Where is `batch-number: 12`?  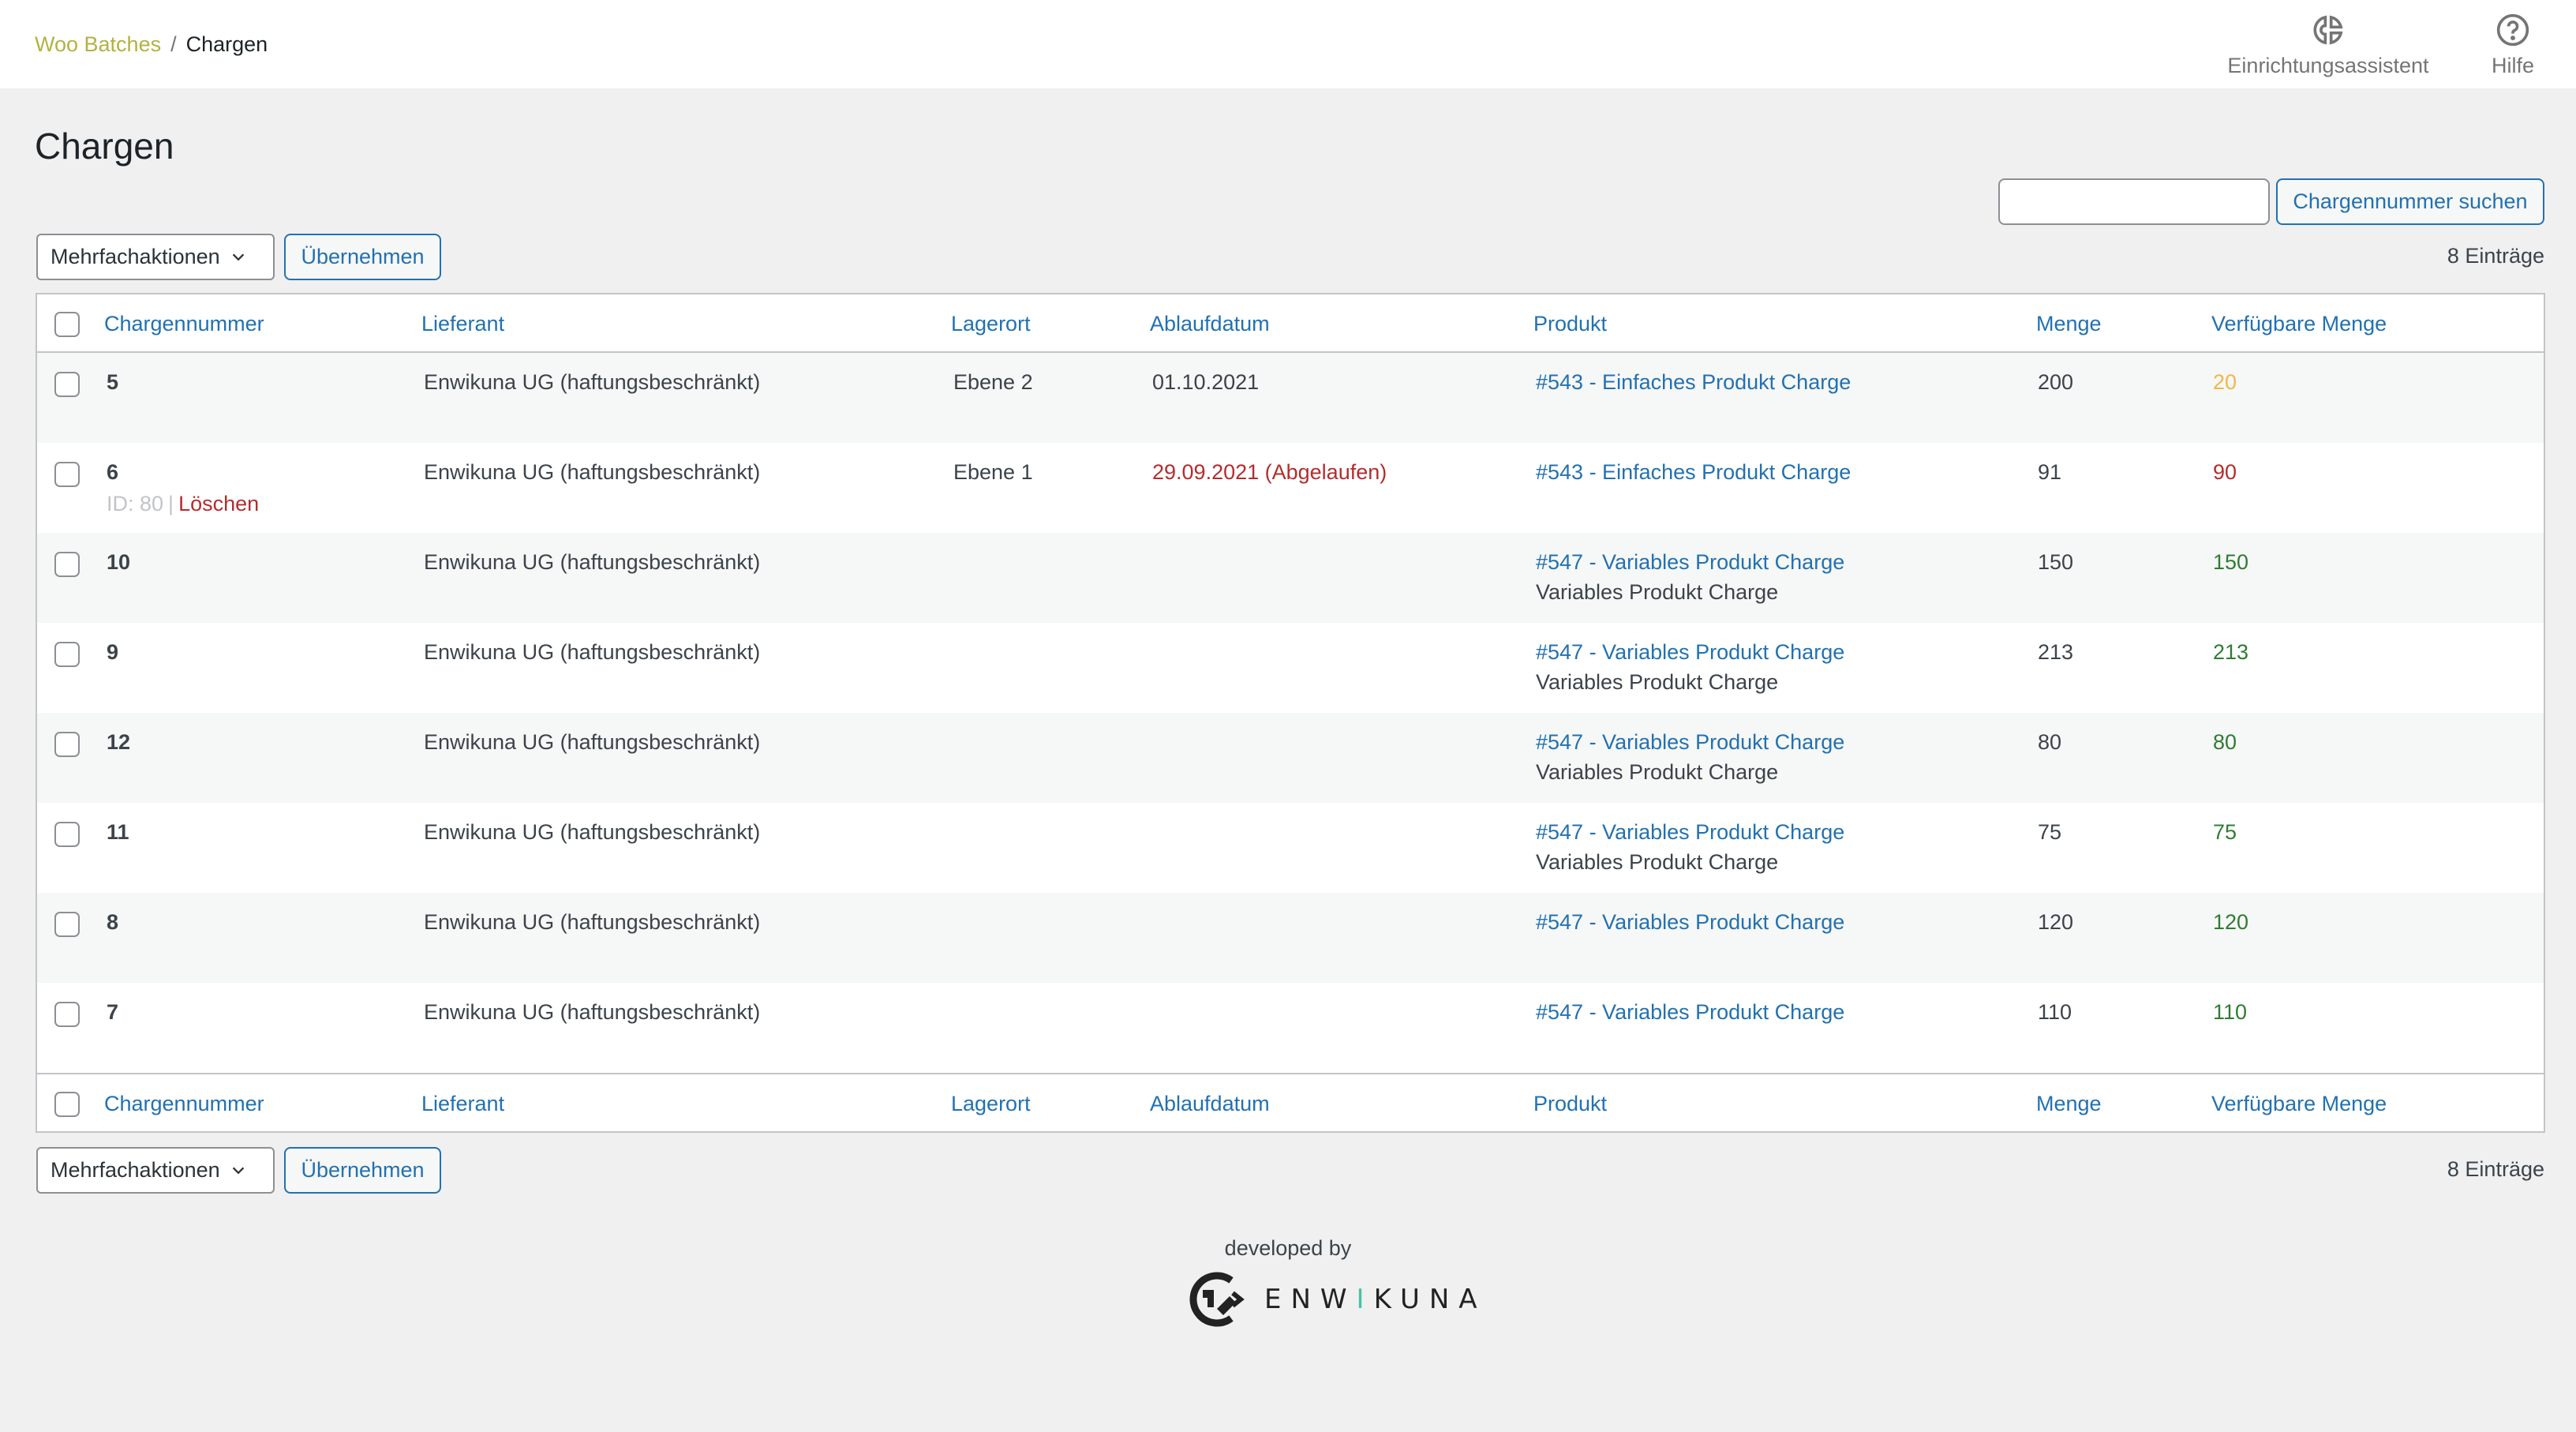 batch-number: 12 is located at coordinates (118, 742).